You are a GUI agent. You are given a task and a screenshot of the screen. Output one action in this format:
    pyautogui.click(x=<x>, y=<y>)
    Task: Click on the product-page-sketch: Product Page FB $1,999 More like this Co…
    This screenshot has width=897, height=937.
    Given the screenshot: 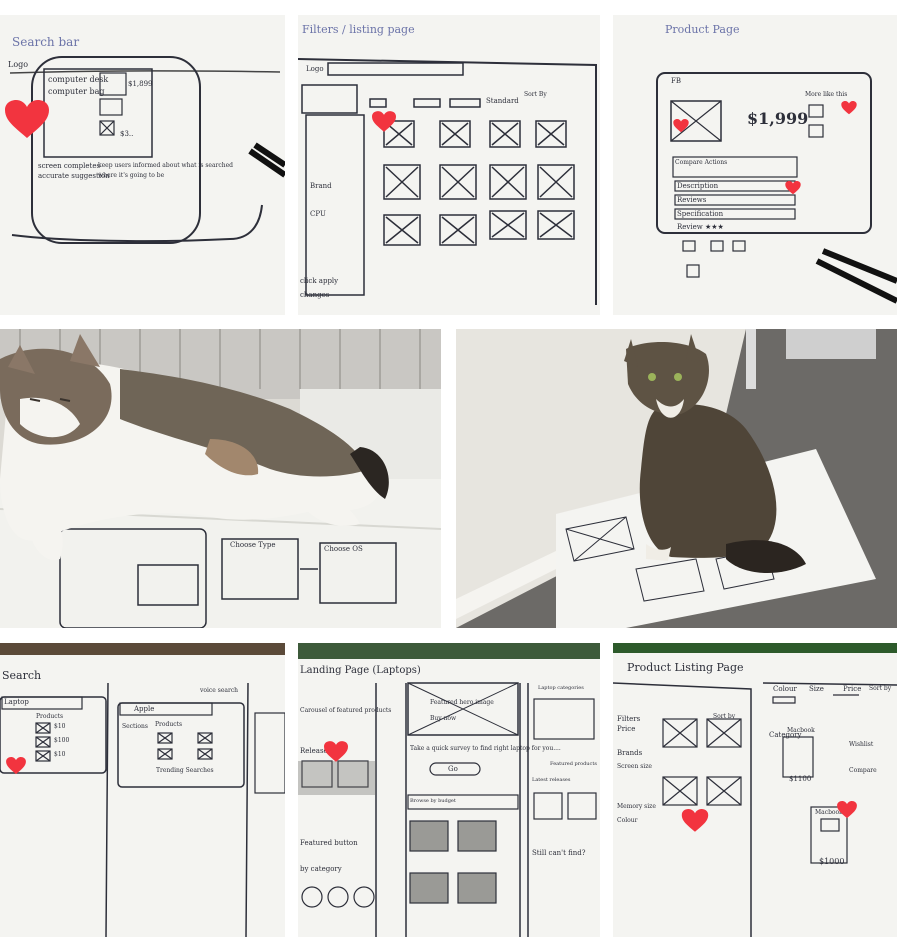 What is the action you would take?
    pyautogui.click(x=755, y=165)
    